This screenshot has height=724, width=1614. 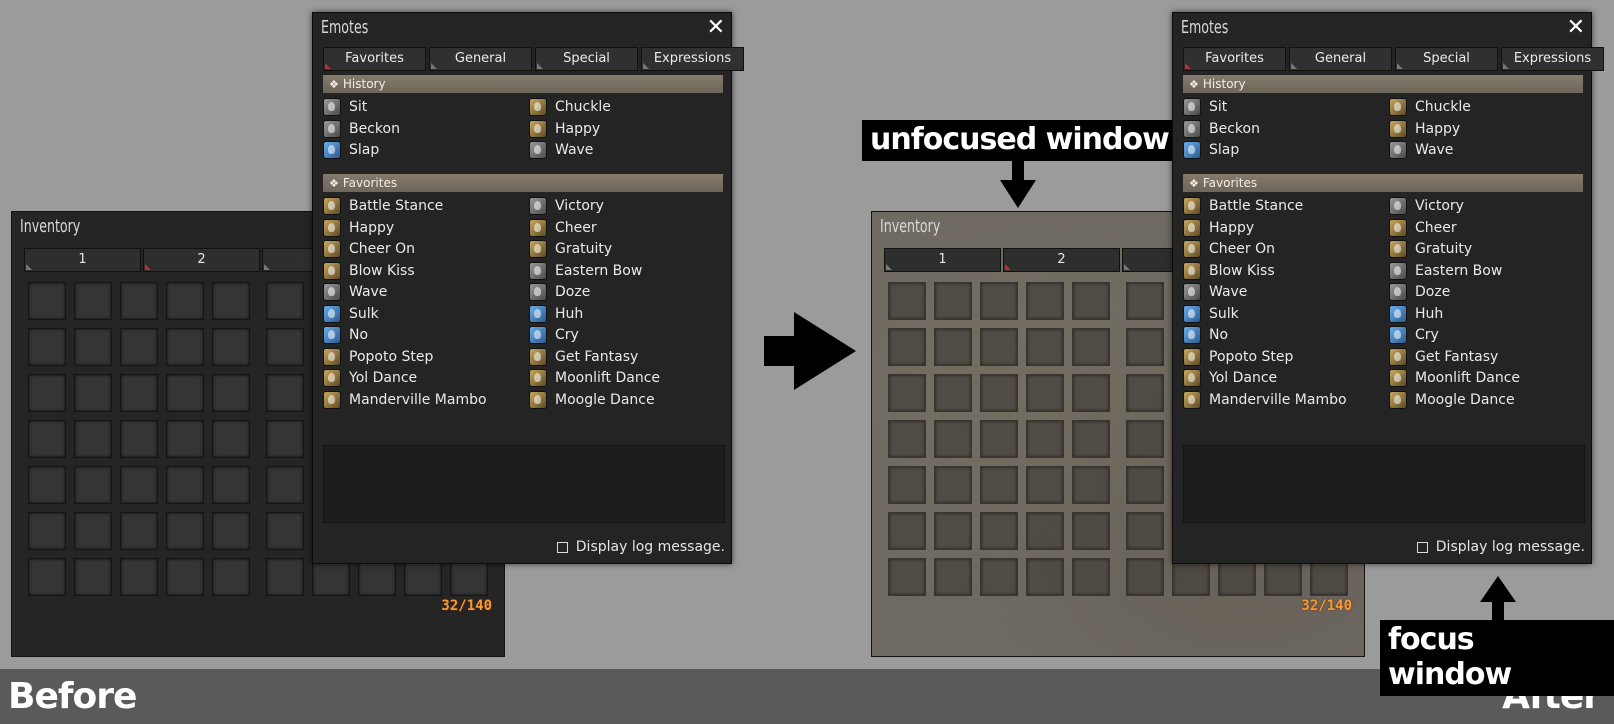 I want to click on close-button: ✕, so click(x=716, y=27).